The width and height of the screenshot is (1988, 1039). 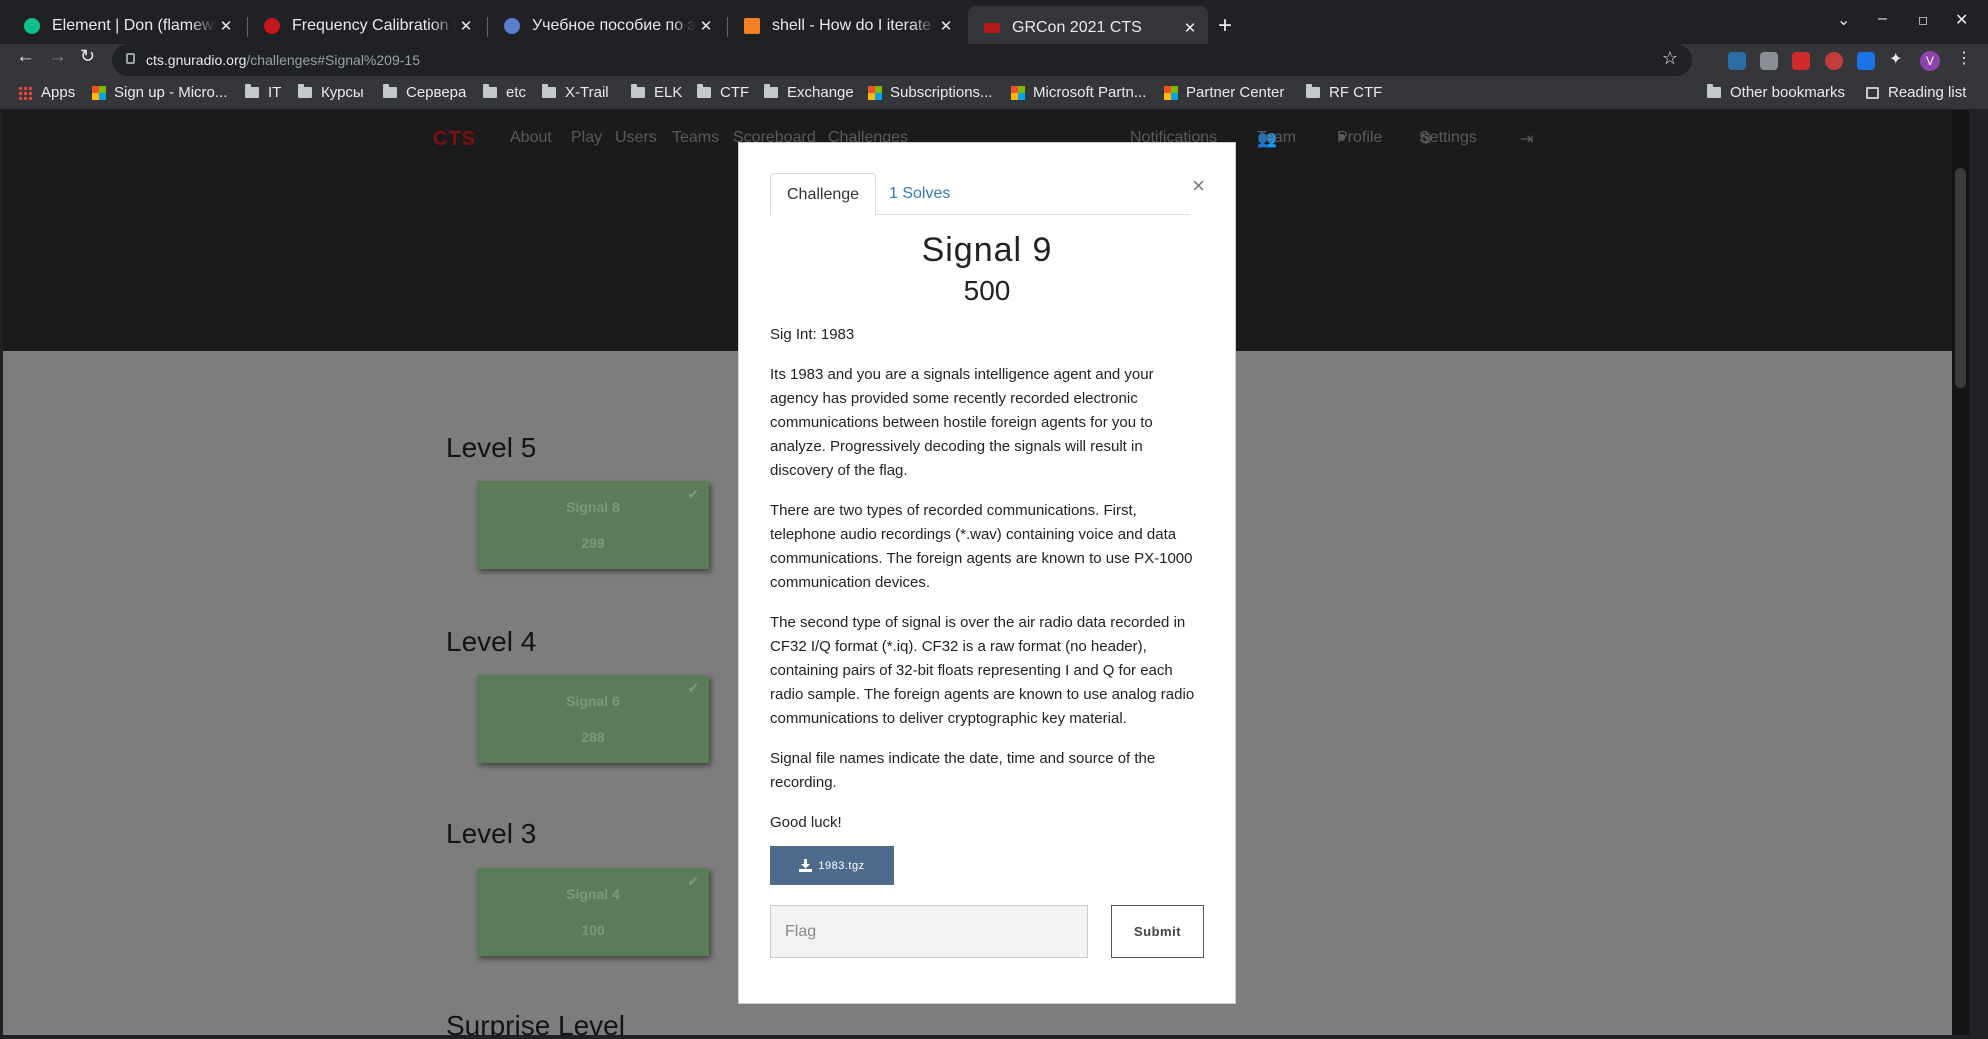 I want to click on maximize-button: ◻, so click(x=1923, y=20).